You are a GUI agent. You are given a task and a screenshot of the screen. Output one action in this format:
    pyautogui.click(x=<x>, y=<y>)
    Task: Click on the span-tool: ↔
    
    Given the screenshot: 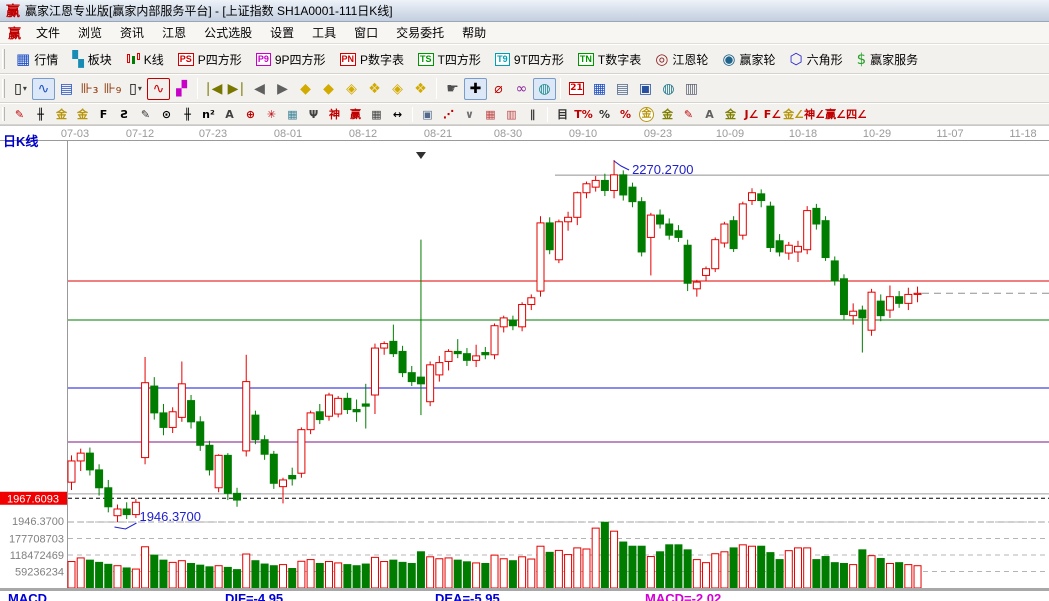 What is the action you would take?
    pyautogui.click(x=397, y=114)
    